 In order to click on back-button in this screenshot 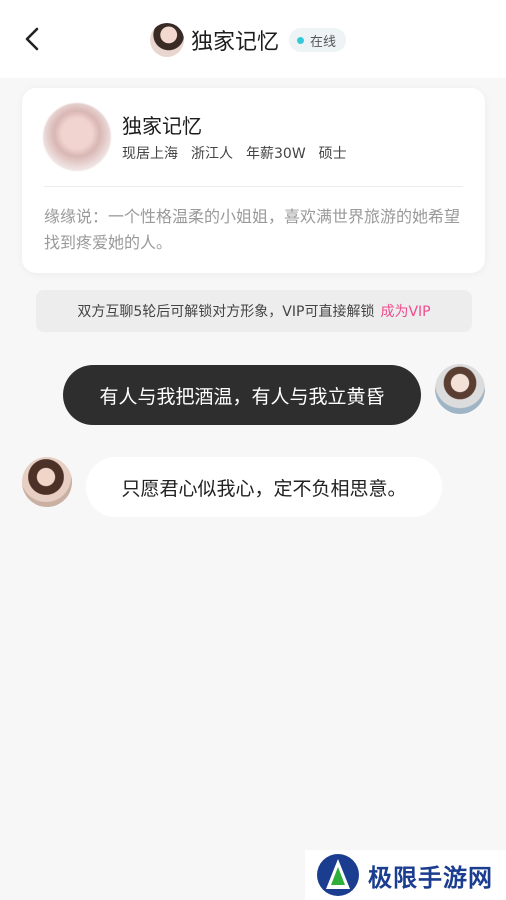, I will do `click(33, 39)`.